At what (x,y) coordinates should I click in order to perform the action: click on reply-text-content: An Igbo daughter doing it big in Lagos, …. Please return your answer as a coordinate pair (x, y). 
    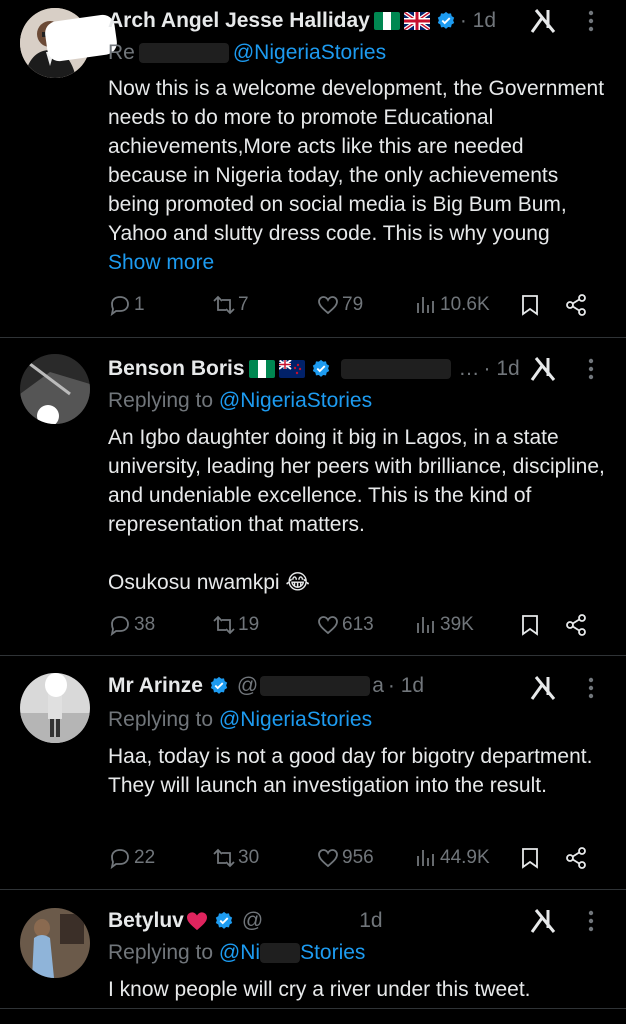
    Looking at the image, I should click on (356, 481).